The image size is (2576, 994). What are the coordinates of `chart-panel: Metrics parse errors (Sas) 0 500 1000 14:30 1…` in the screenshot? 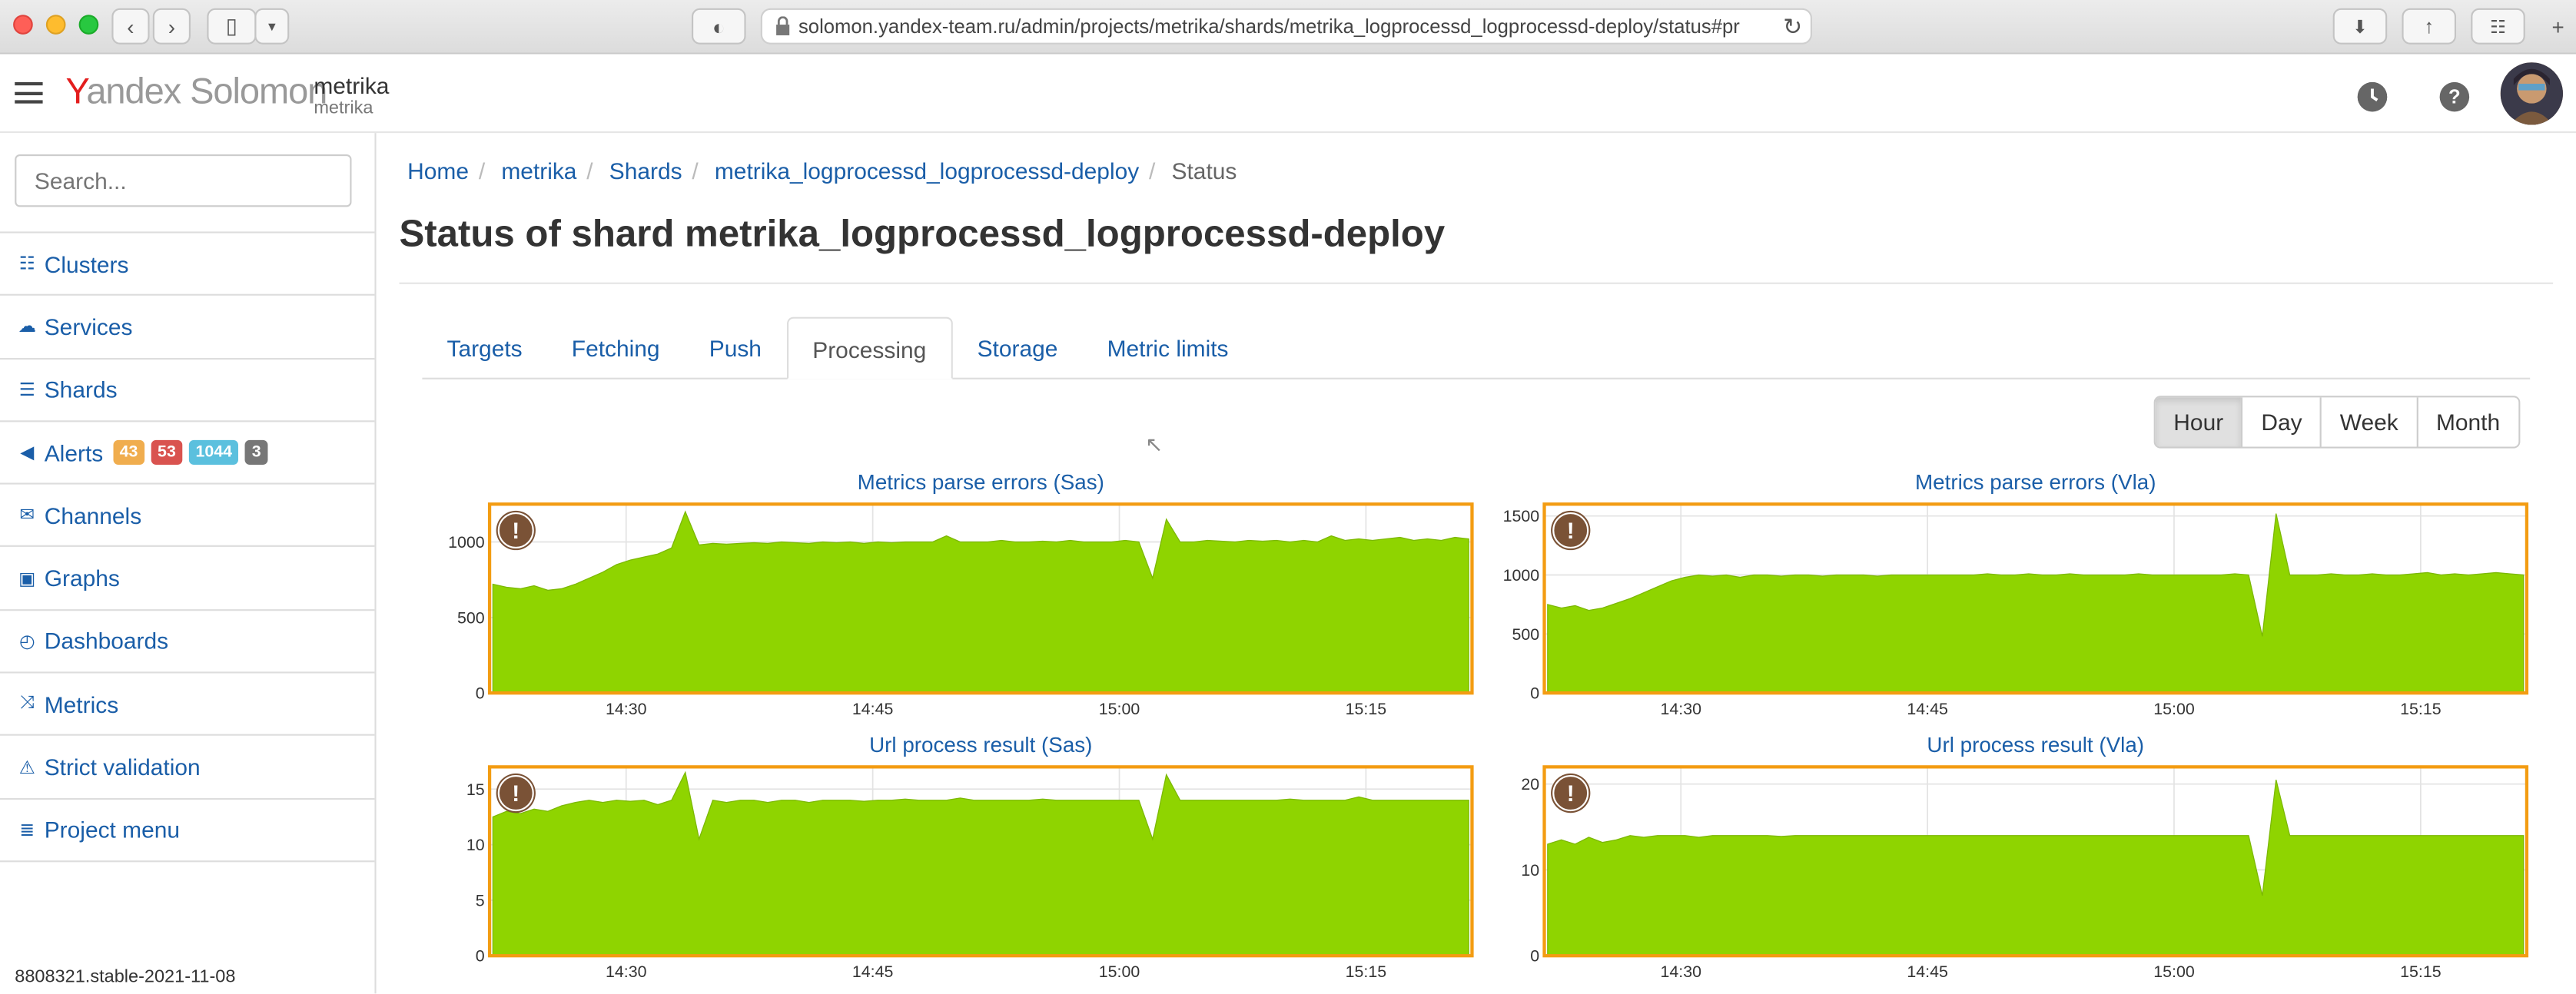 It's located at (961, 602).